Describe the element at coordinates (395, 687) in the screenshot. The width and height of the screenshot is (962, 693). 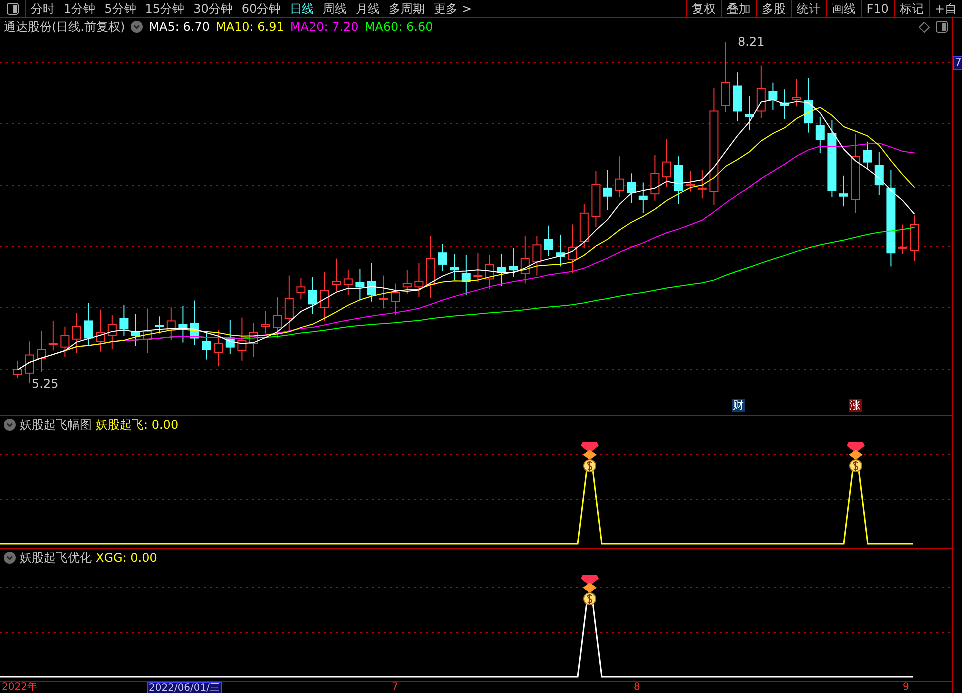
I see `date-label: 7` at that location.